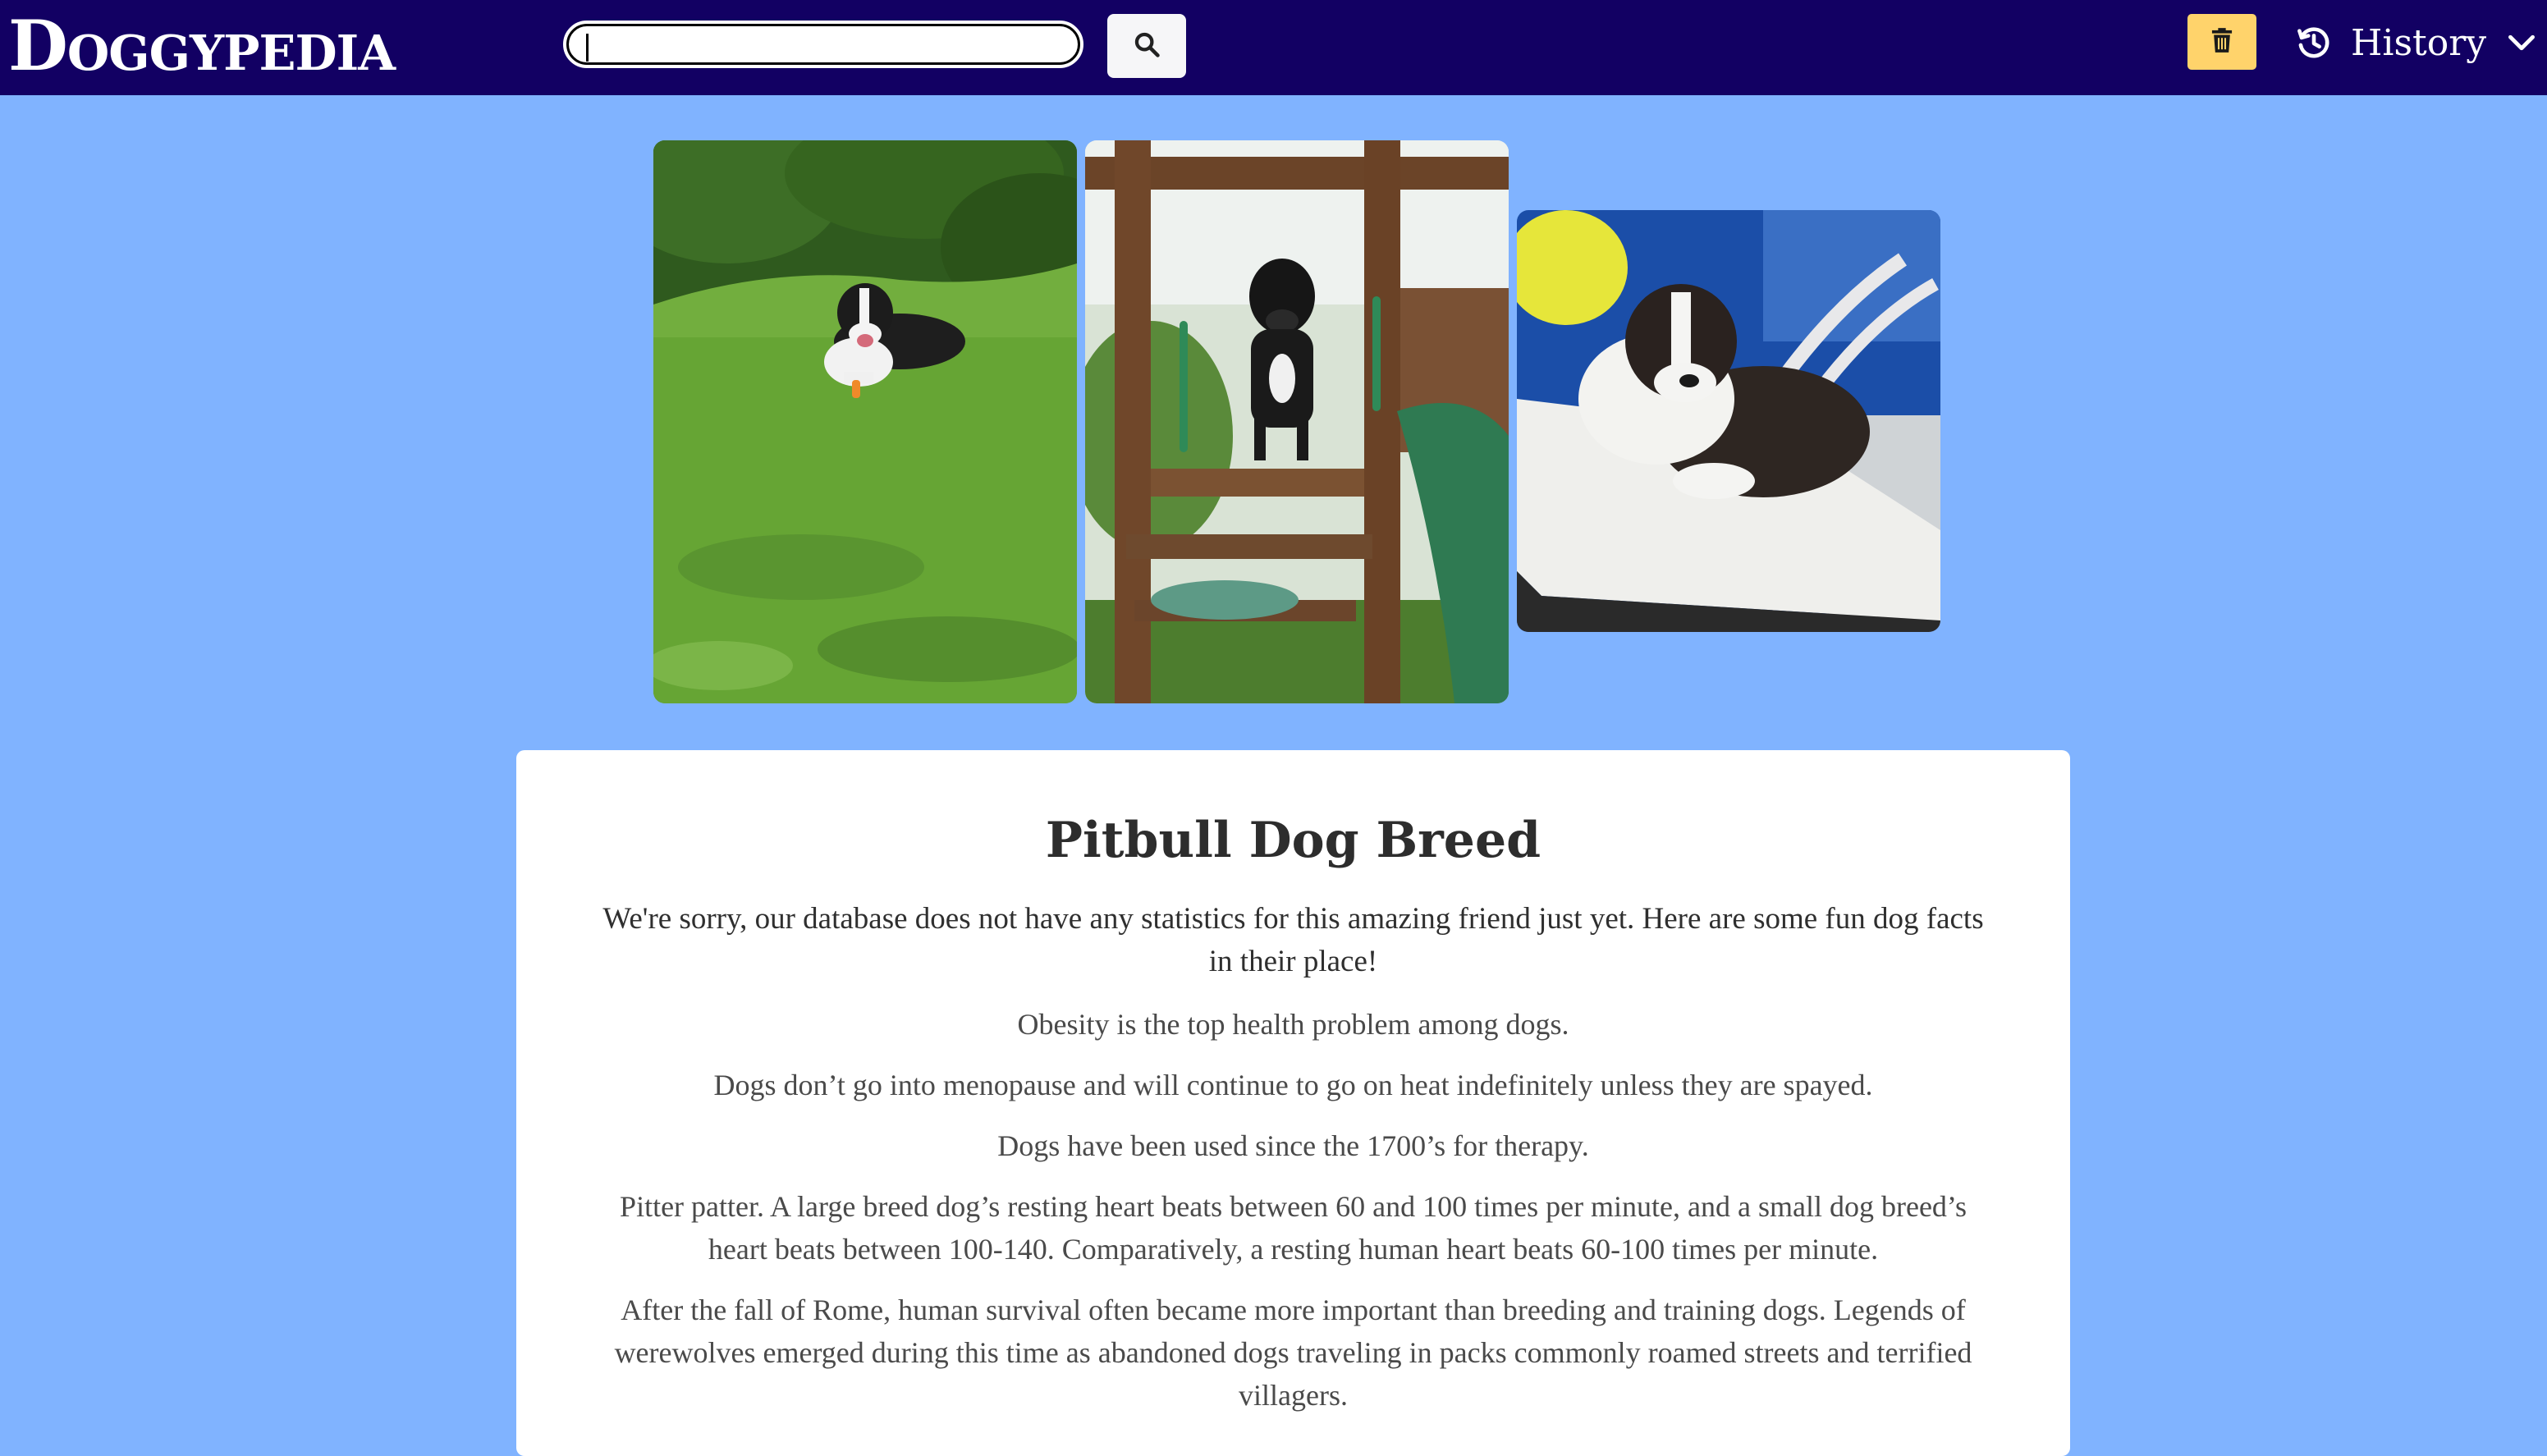 This screenshot has width=2547, height=1456. Describe the element at coordinates (1297, 421) in the screenshot. I see `dog-photo-playground` at that location.